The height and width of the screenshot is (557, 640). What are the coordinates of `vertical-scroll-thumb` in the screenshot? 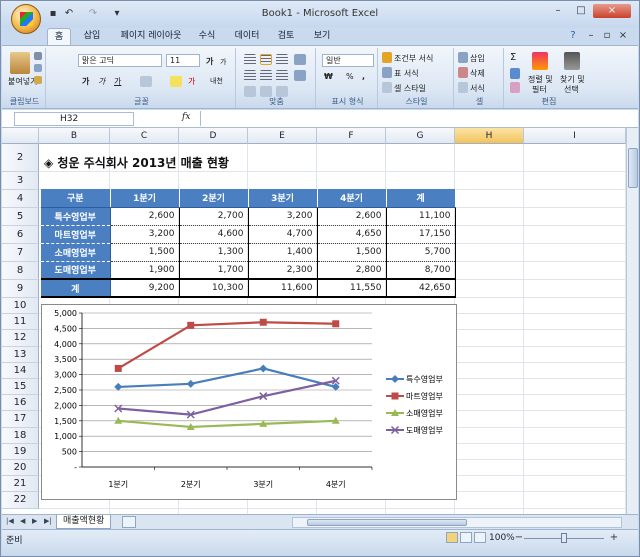 It's located at (633, 168).